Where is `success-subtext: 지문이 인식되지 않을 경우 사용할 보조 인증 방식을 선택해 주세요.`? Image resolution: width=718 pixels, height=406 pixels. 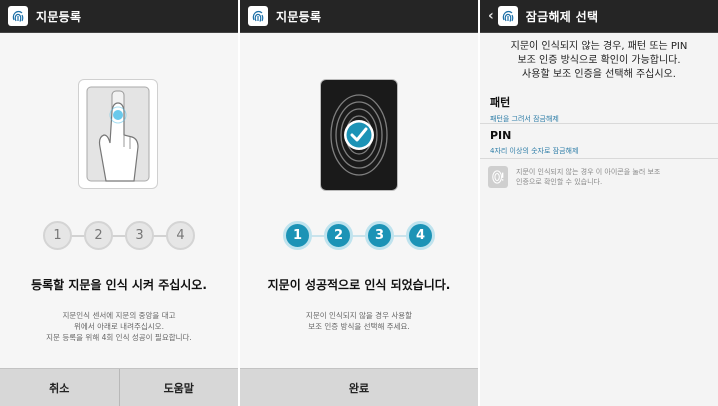
success-subtext: 지문이 인식되지 않을 경우 사용할 보조 인증 방식을 선택해 주세요. is located at coordinates (359, 321).